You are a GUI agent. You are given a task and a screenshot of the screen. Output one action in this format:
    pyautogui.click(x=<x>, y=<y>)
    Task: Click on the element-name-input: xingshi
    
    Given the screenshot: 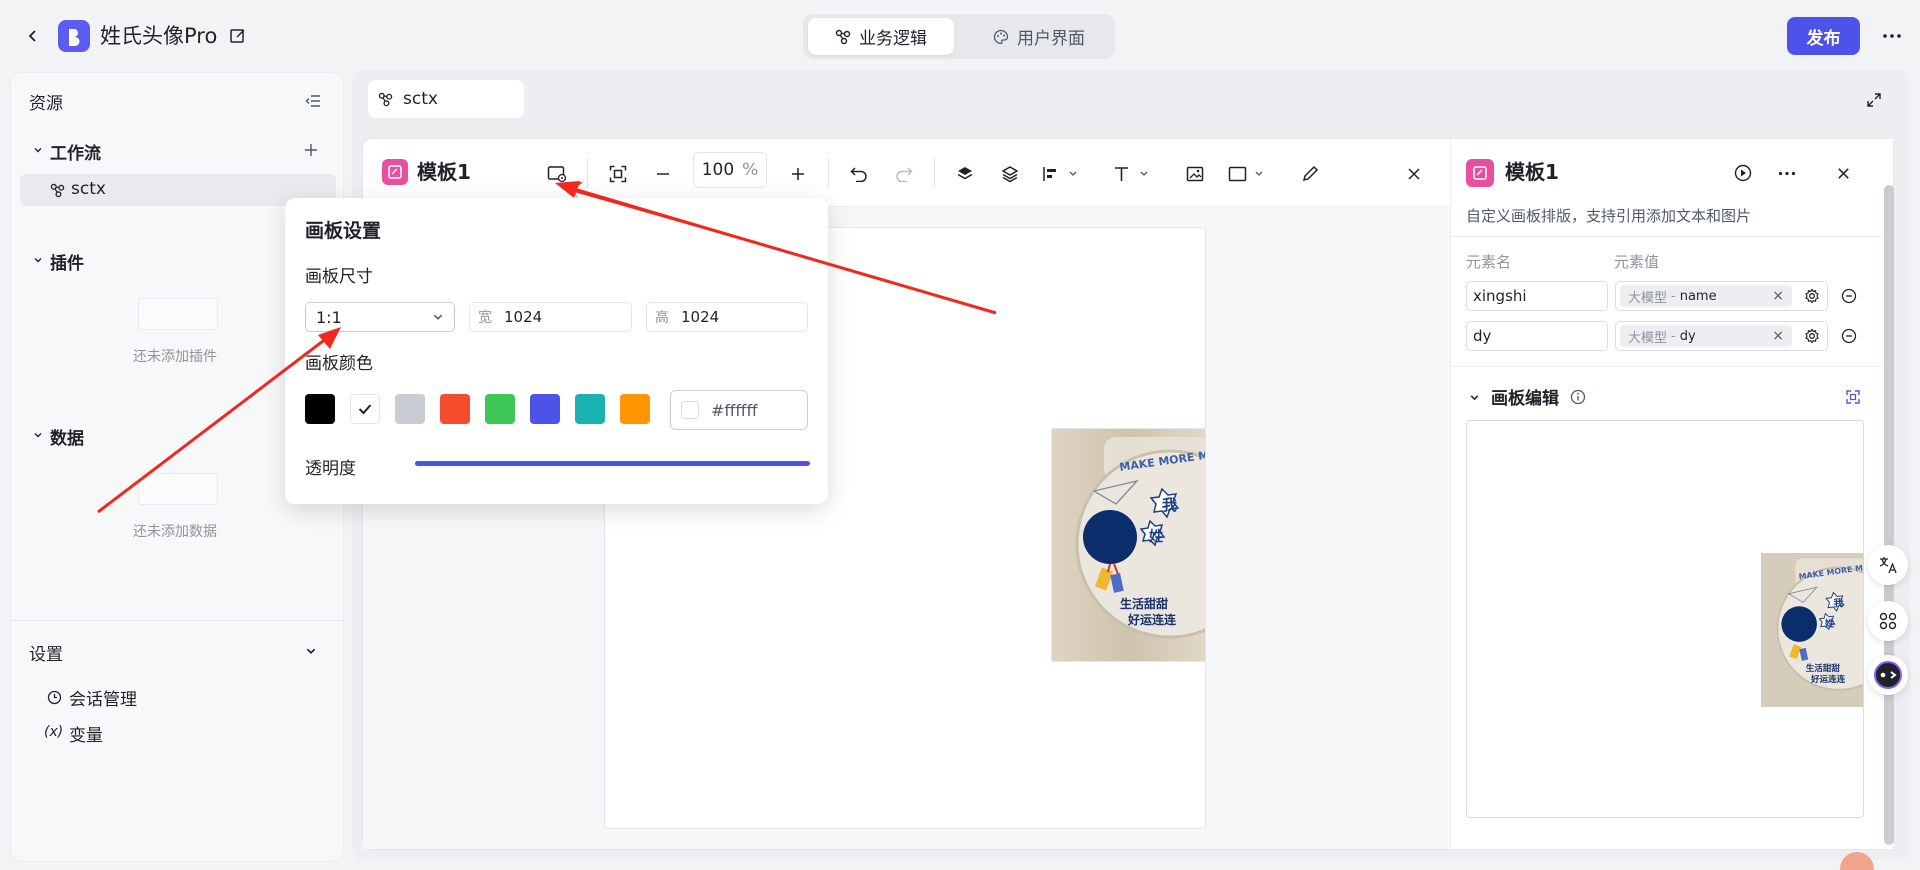 What is the action you would take?
    pyautogui.click(x=1537, y=296)
    